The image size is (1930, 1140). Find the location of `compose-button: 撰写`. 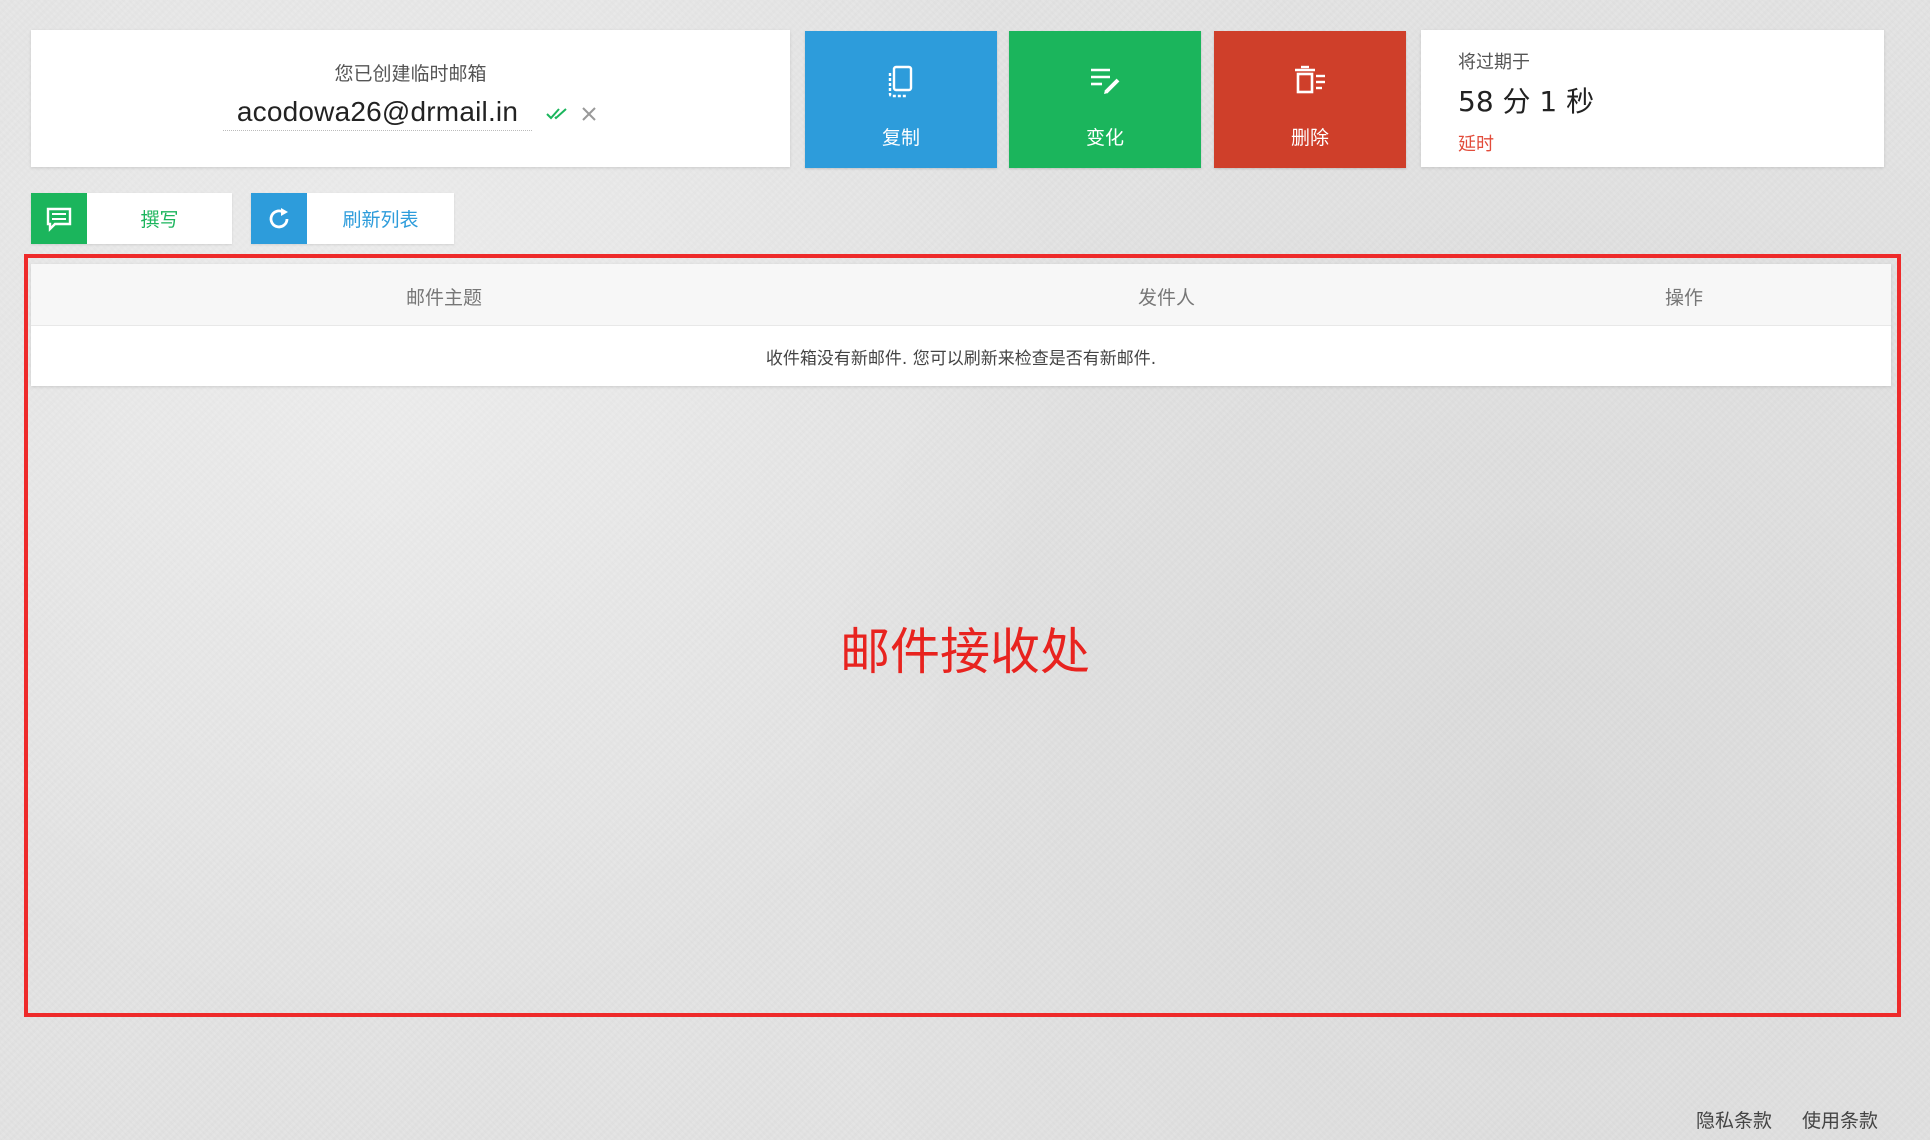

compose-button: 撰写 is located at coordinates (131, 218).